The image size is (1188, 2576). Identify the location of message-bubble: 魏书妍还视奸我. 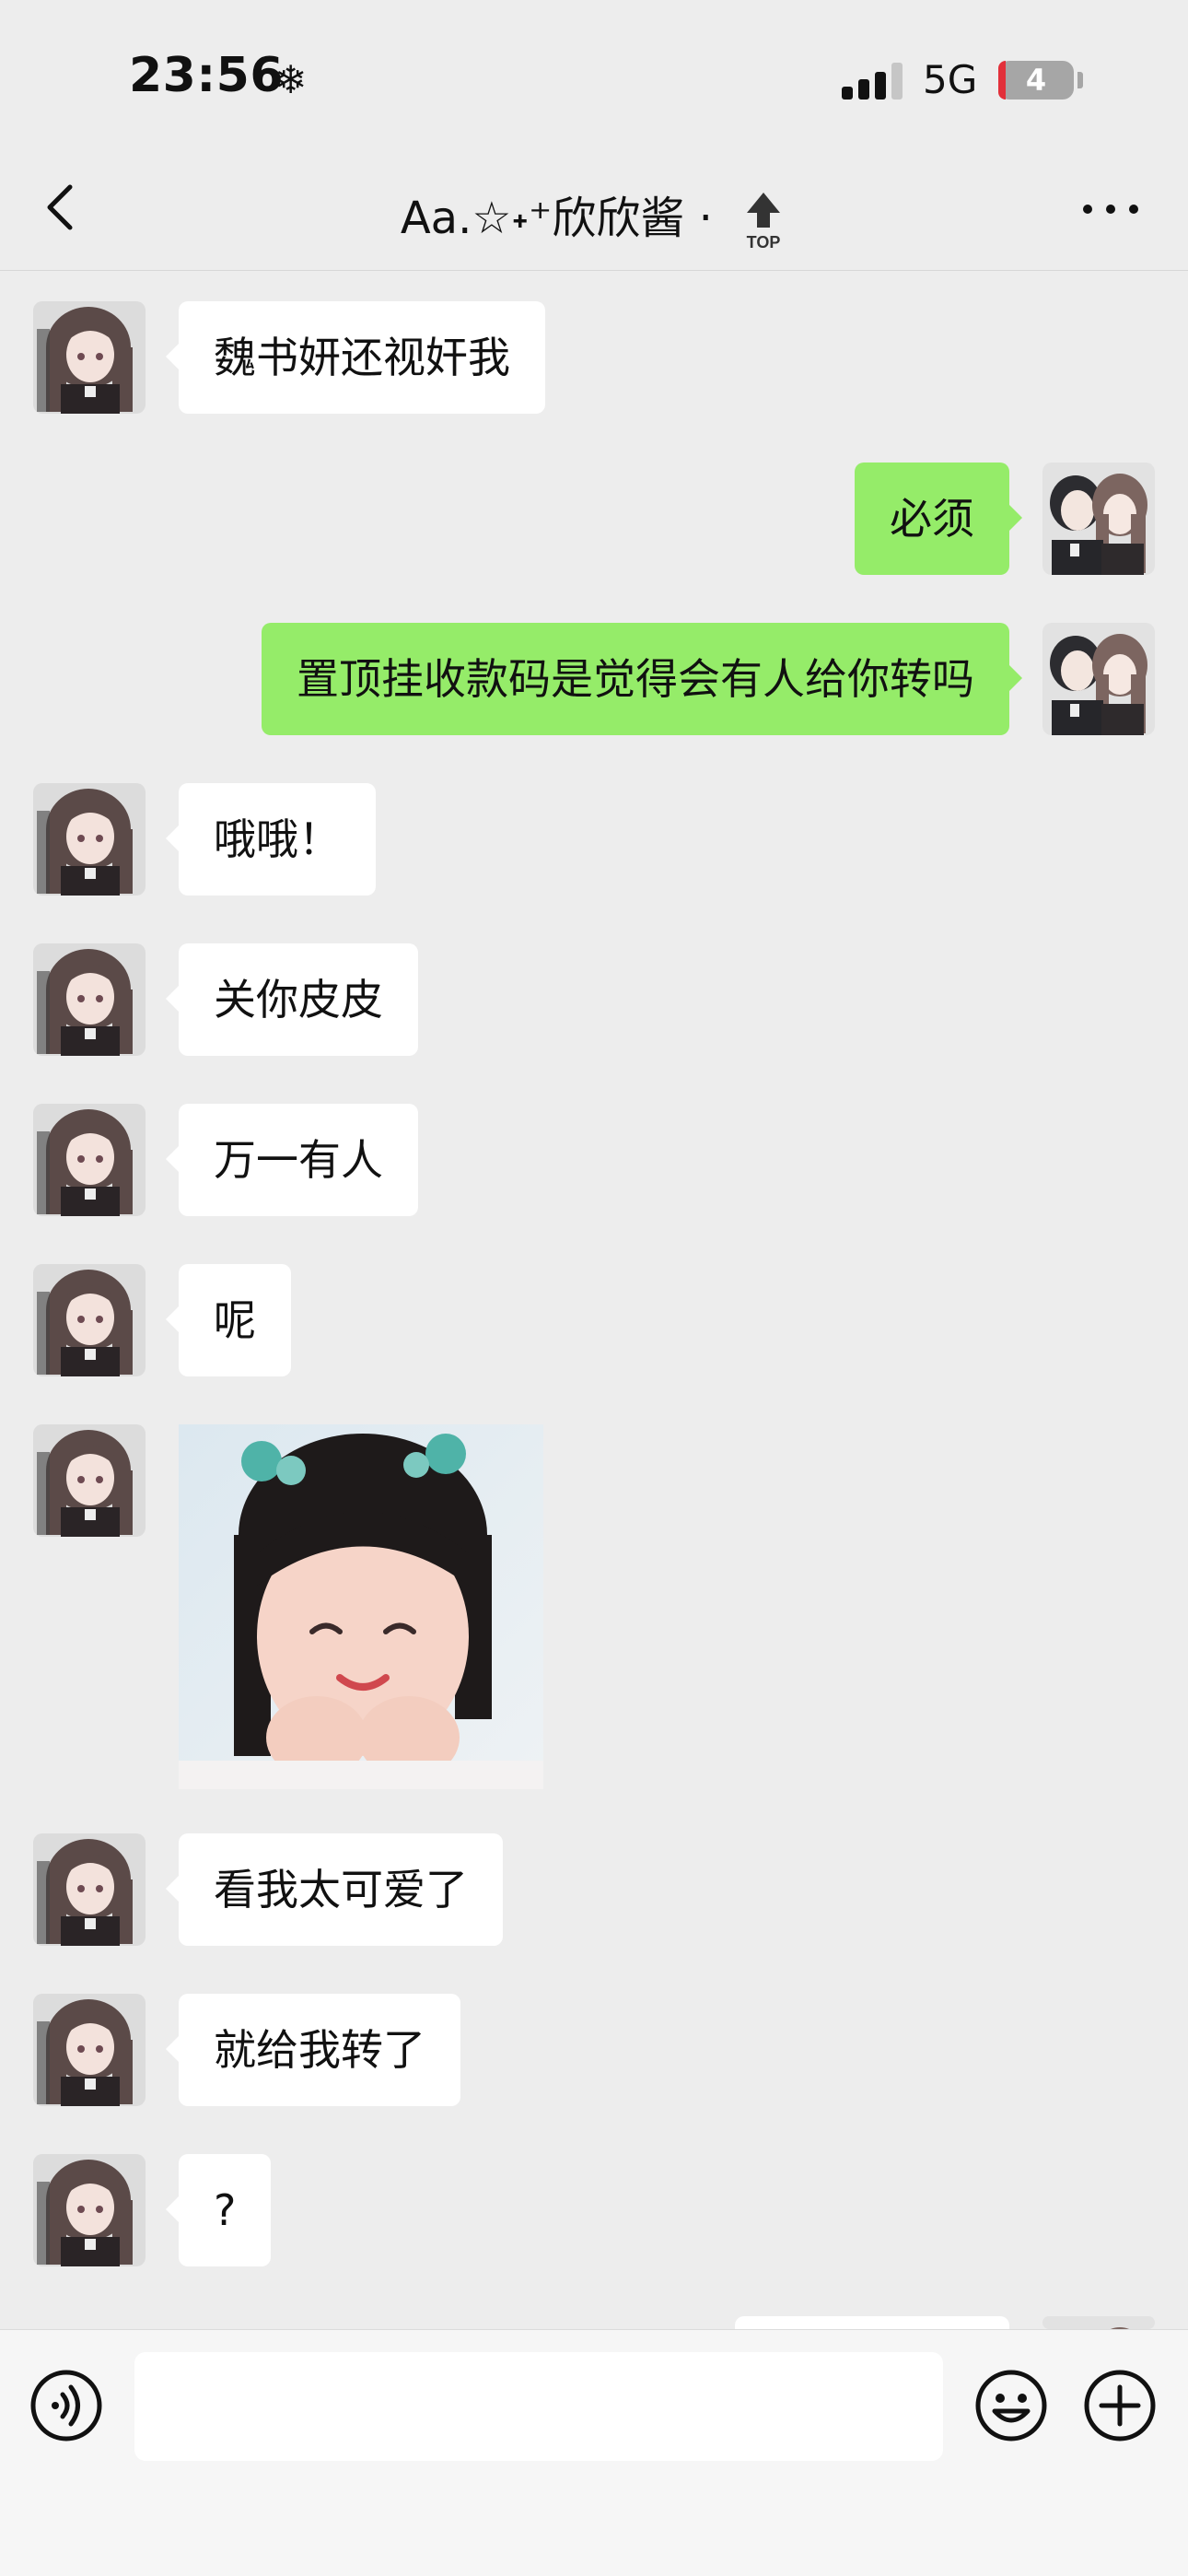
(355, 357).